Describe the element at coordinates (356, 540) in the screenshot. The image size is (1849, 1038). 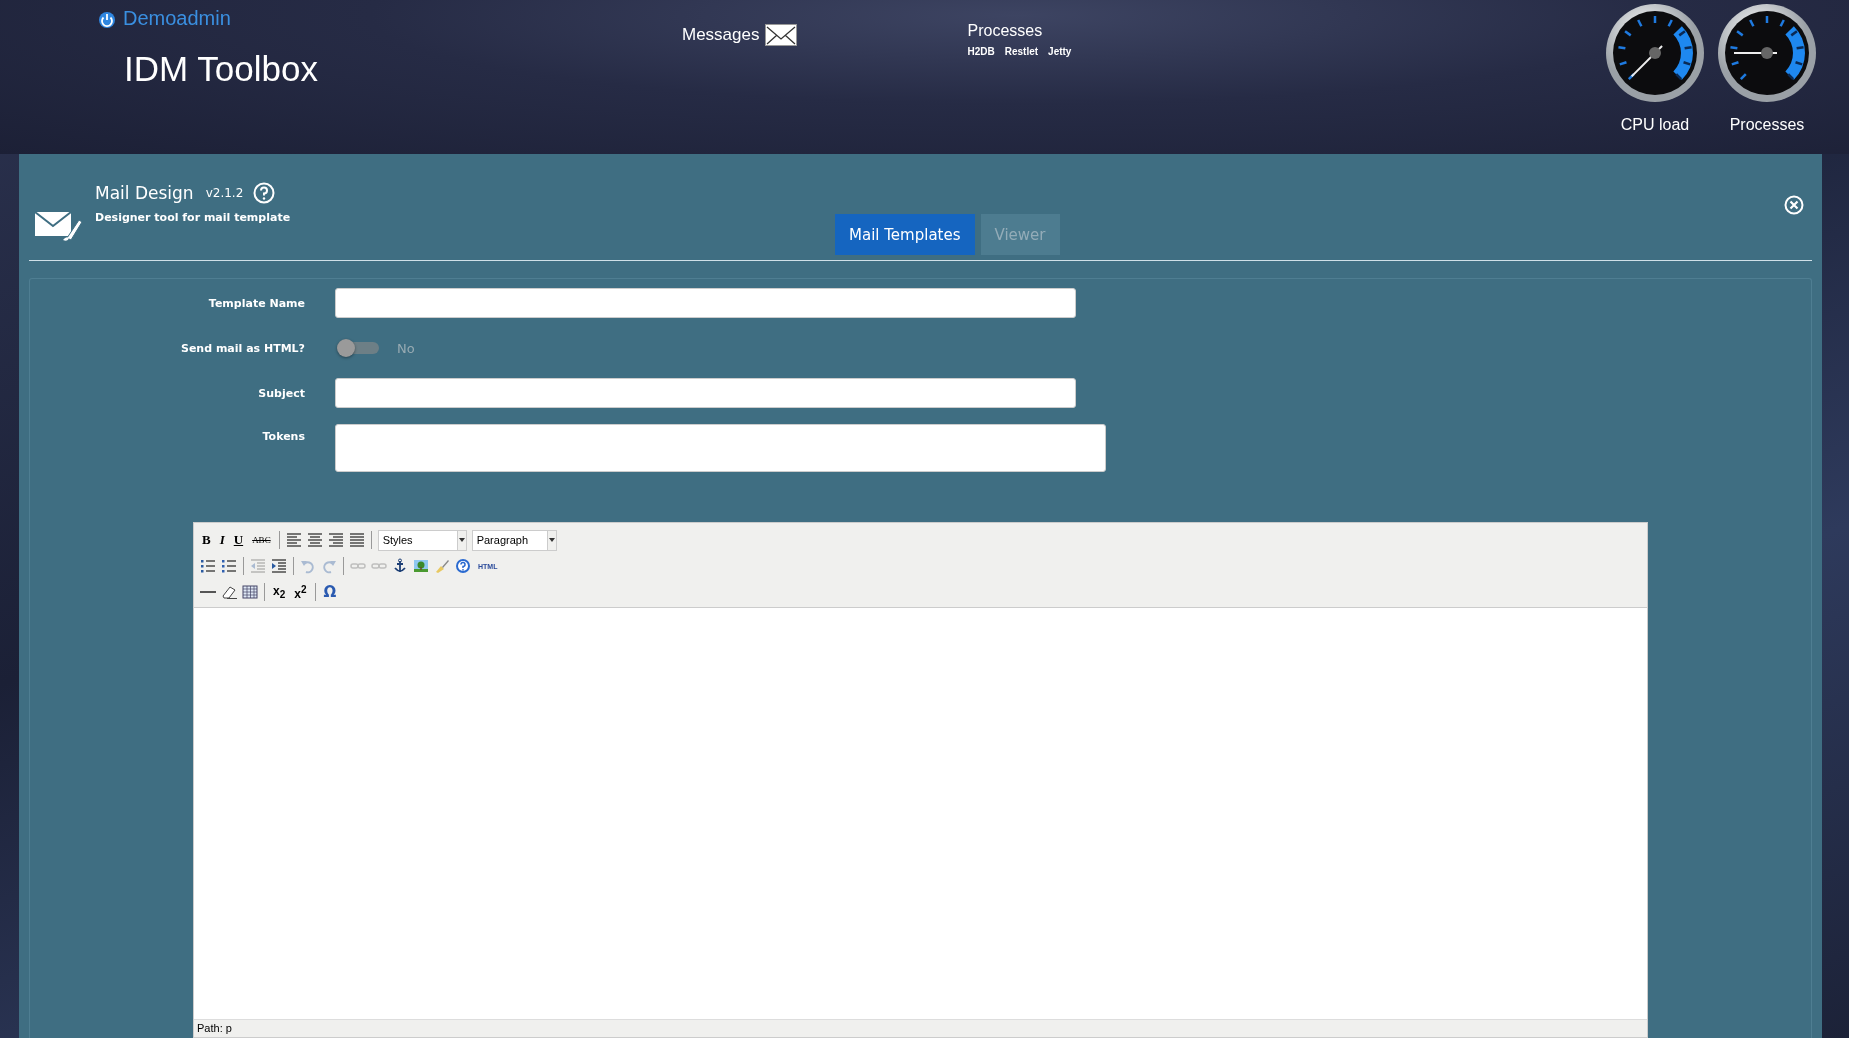
I see `justify-icon` at that location.